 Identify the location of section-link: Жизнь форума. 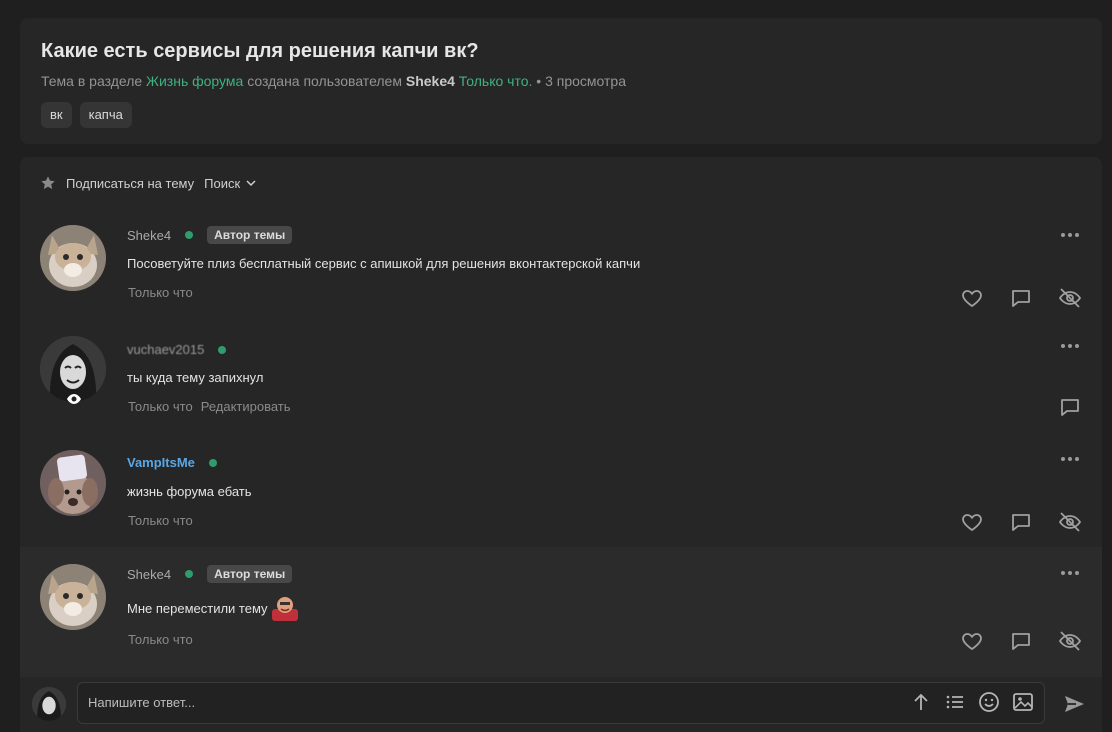
(194, 81).